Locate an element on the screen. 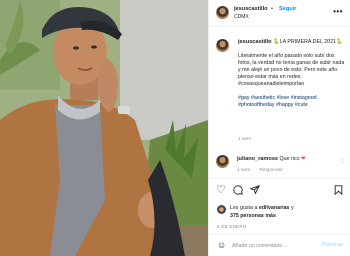 The height and width of the screenshot is (256, 350). comment-like-icon: ♡ is located at coordinates (342, 161).